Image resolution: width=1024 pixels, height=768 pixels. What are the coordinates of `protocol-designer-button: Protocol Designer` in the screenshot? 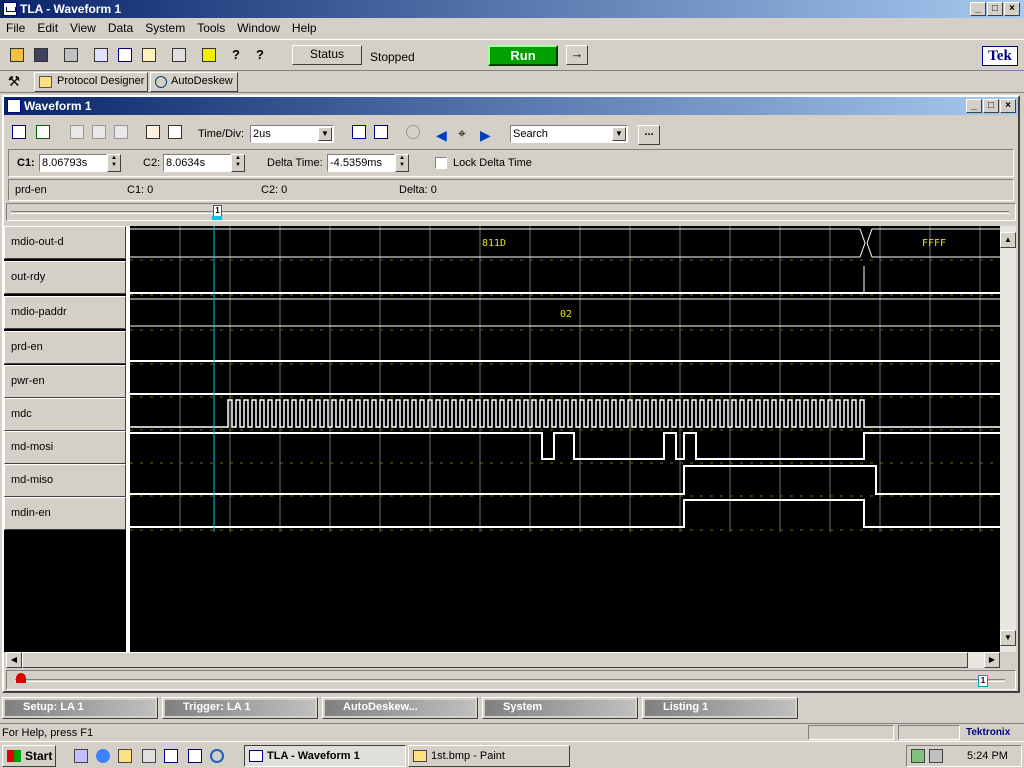 It's located at (91, 82).